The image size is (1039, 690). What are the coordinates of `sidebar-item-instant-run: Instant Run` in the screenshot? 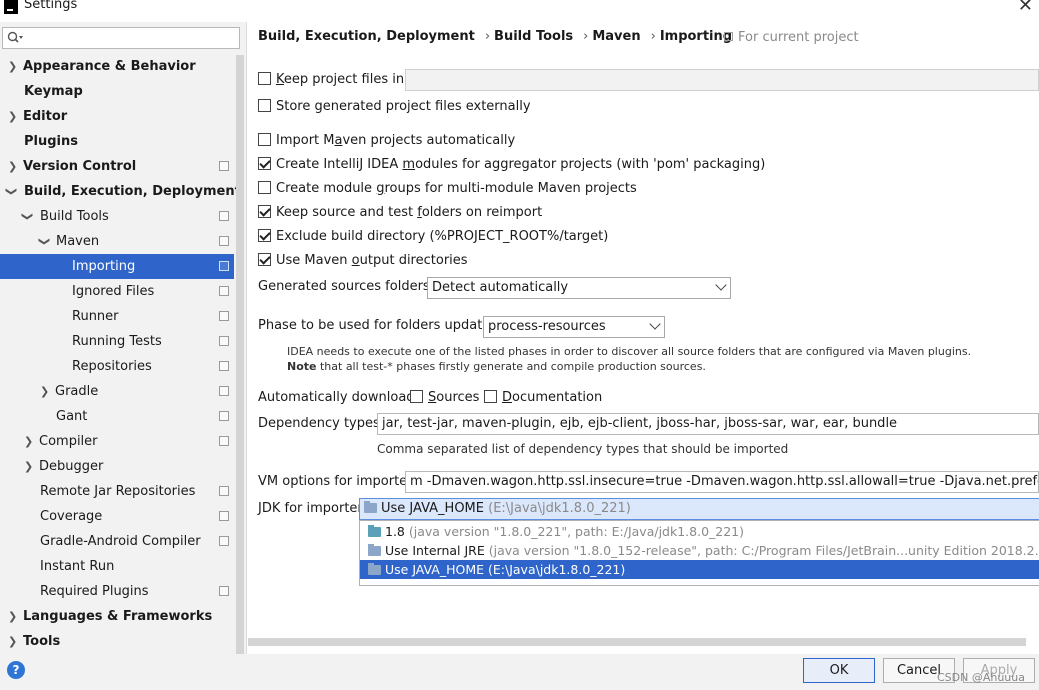 It's located at (117, 566).